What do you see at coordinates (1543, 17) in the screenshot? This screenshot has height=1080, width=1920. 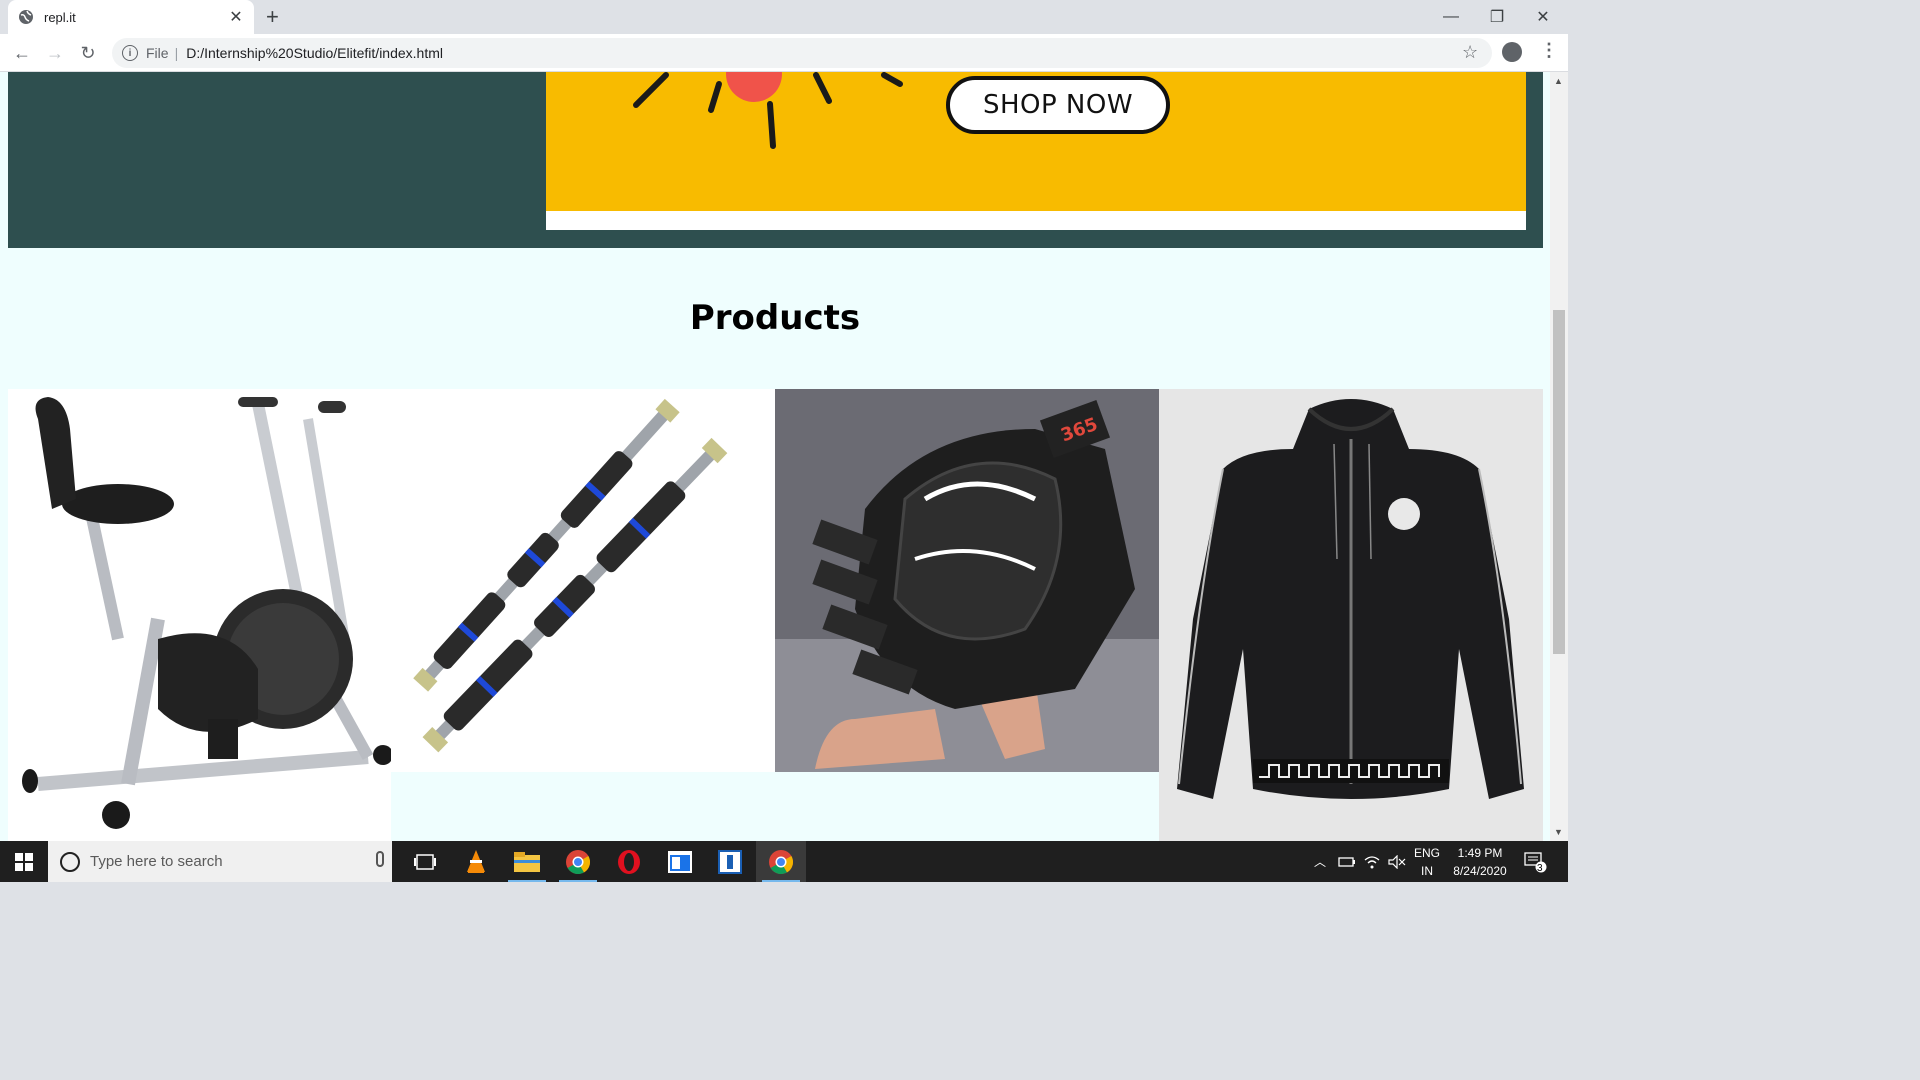 I see `close-window-button: ✕` at bounding box center [1543, 17].